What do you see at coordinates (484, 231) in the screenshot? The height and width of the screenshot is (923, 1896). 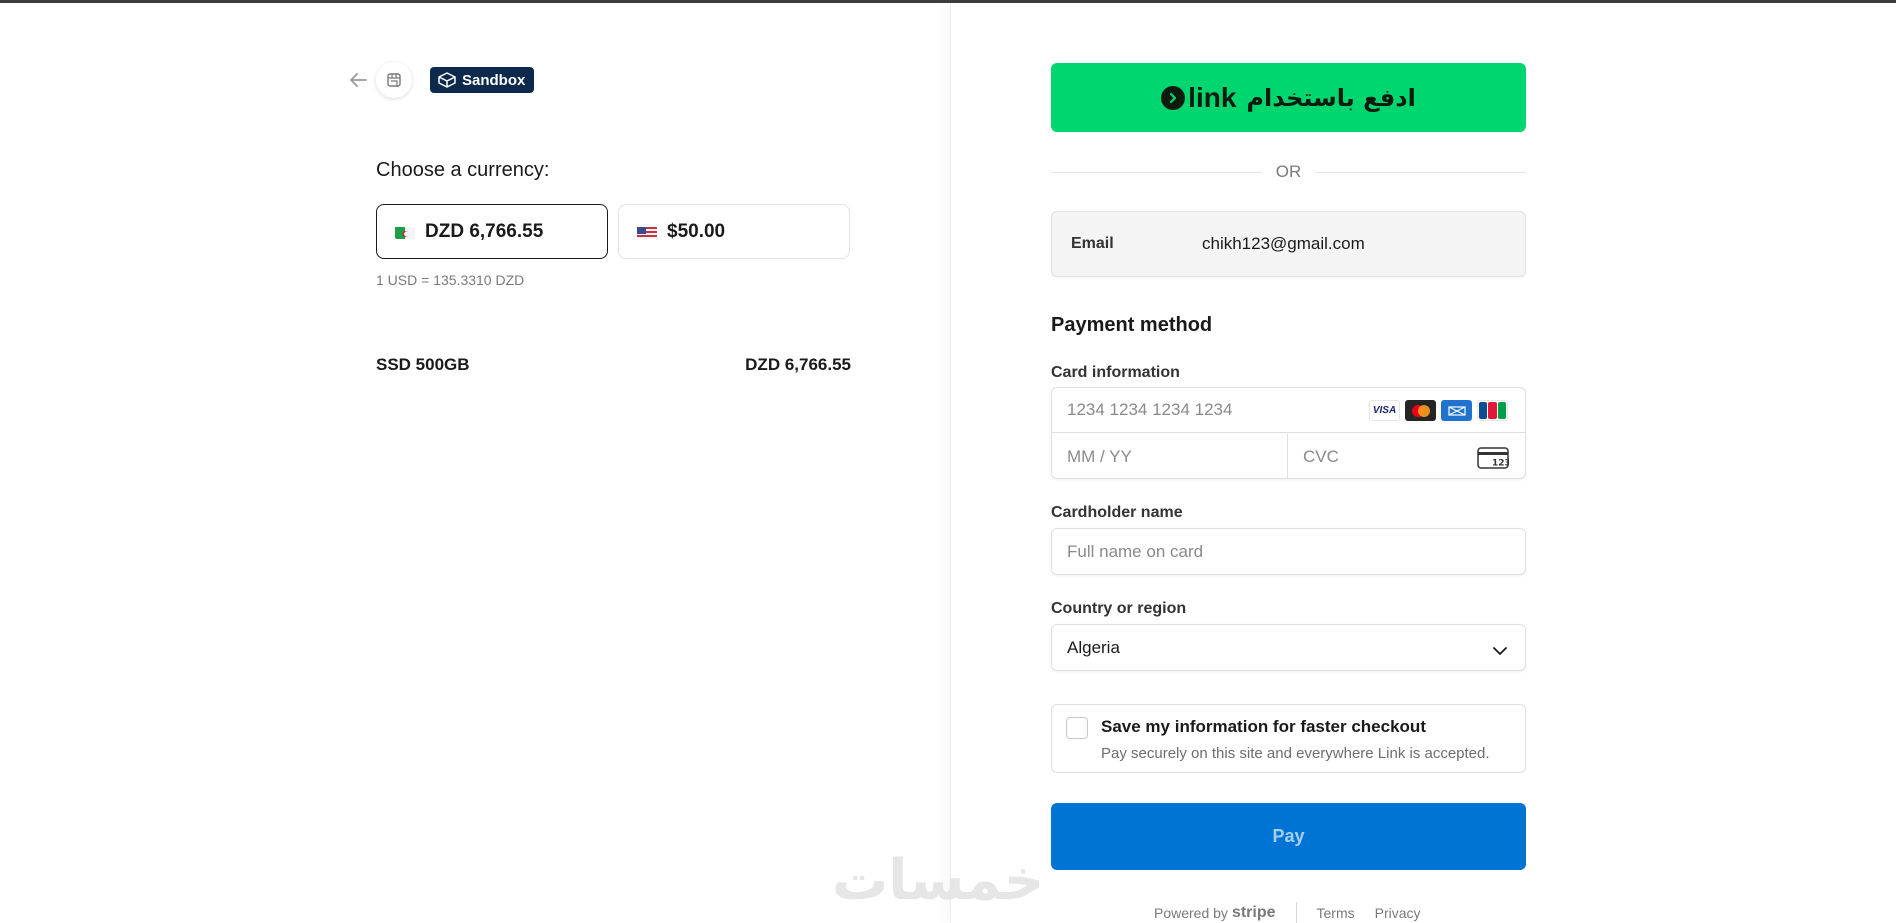 I see `currency-option-label: DZD 6,766.55` at bounding box center [484, 231].